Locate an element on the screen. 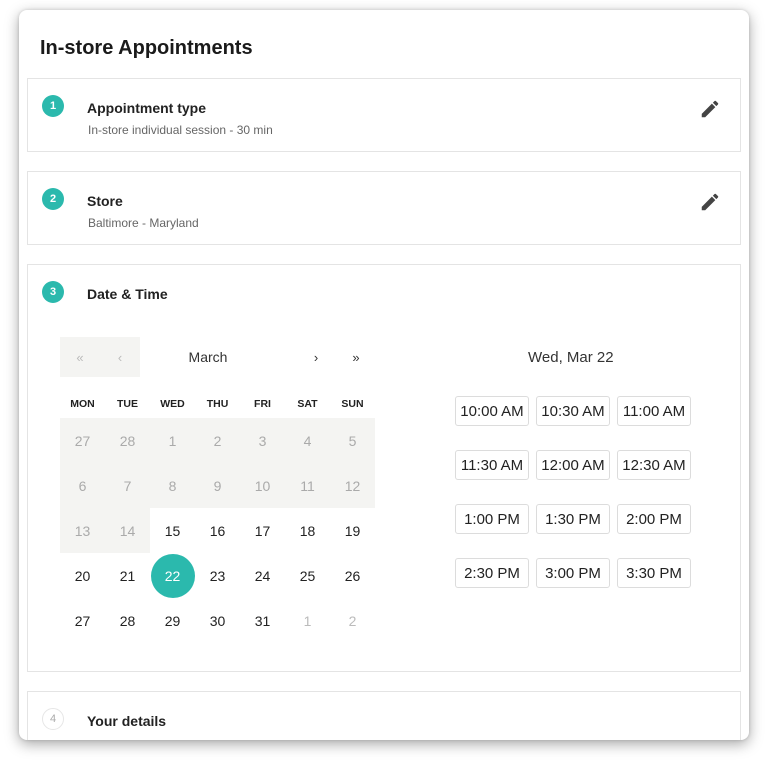 This screenshot has height=768, width=768. step-subtitle: In-store individual session - 30 min is located at coordinates (180, 130).